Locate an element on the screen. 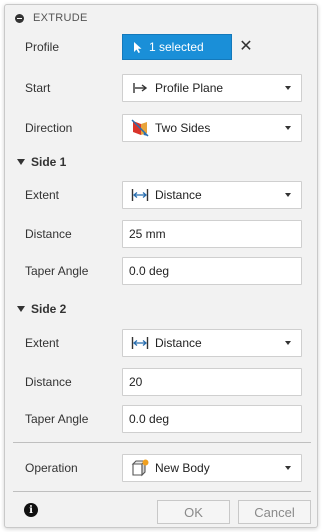  start-label: Start is located at coordinates (38, 88).